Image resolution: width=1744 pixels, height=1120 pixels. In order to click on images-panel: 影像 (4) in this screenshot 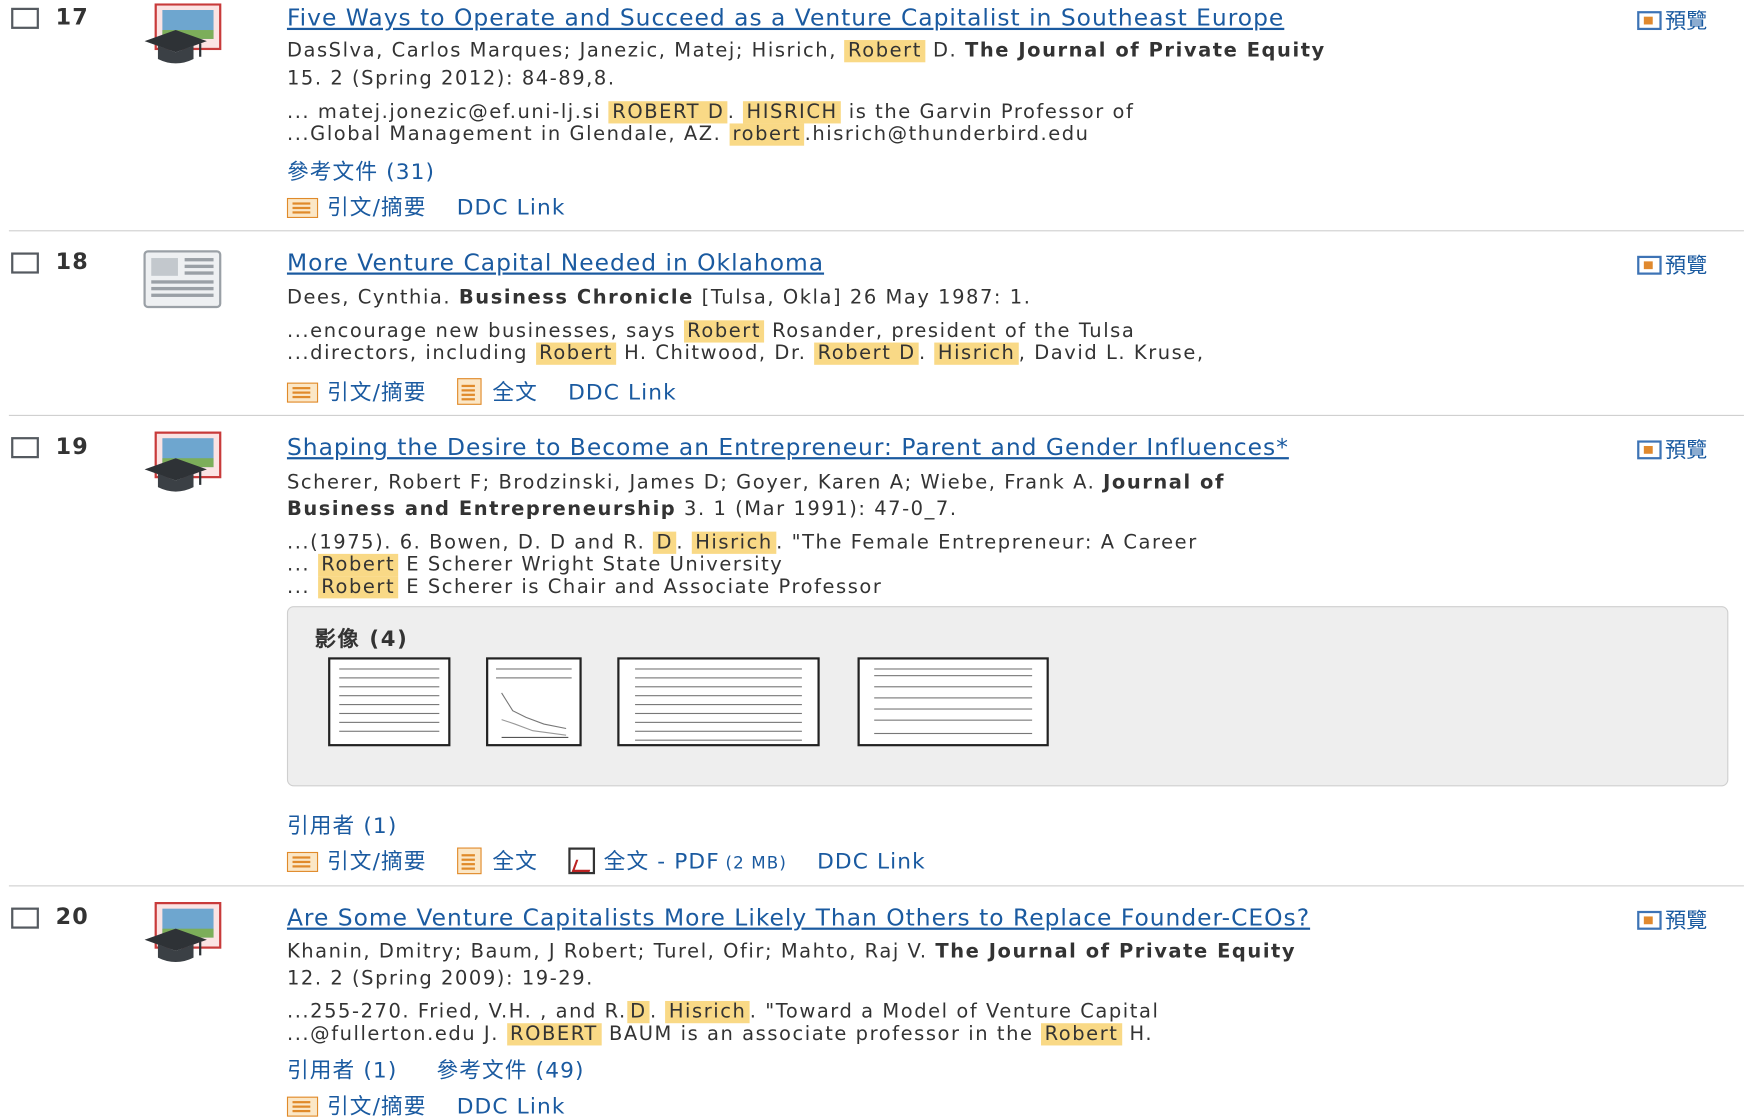, I will do `click(1007, 696)`.